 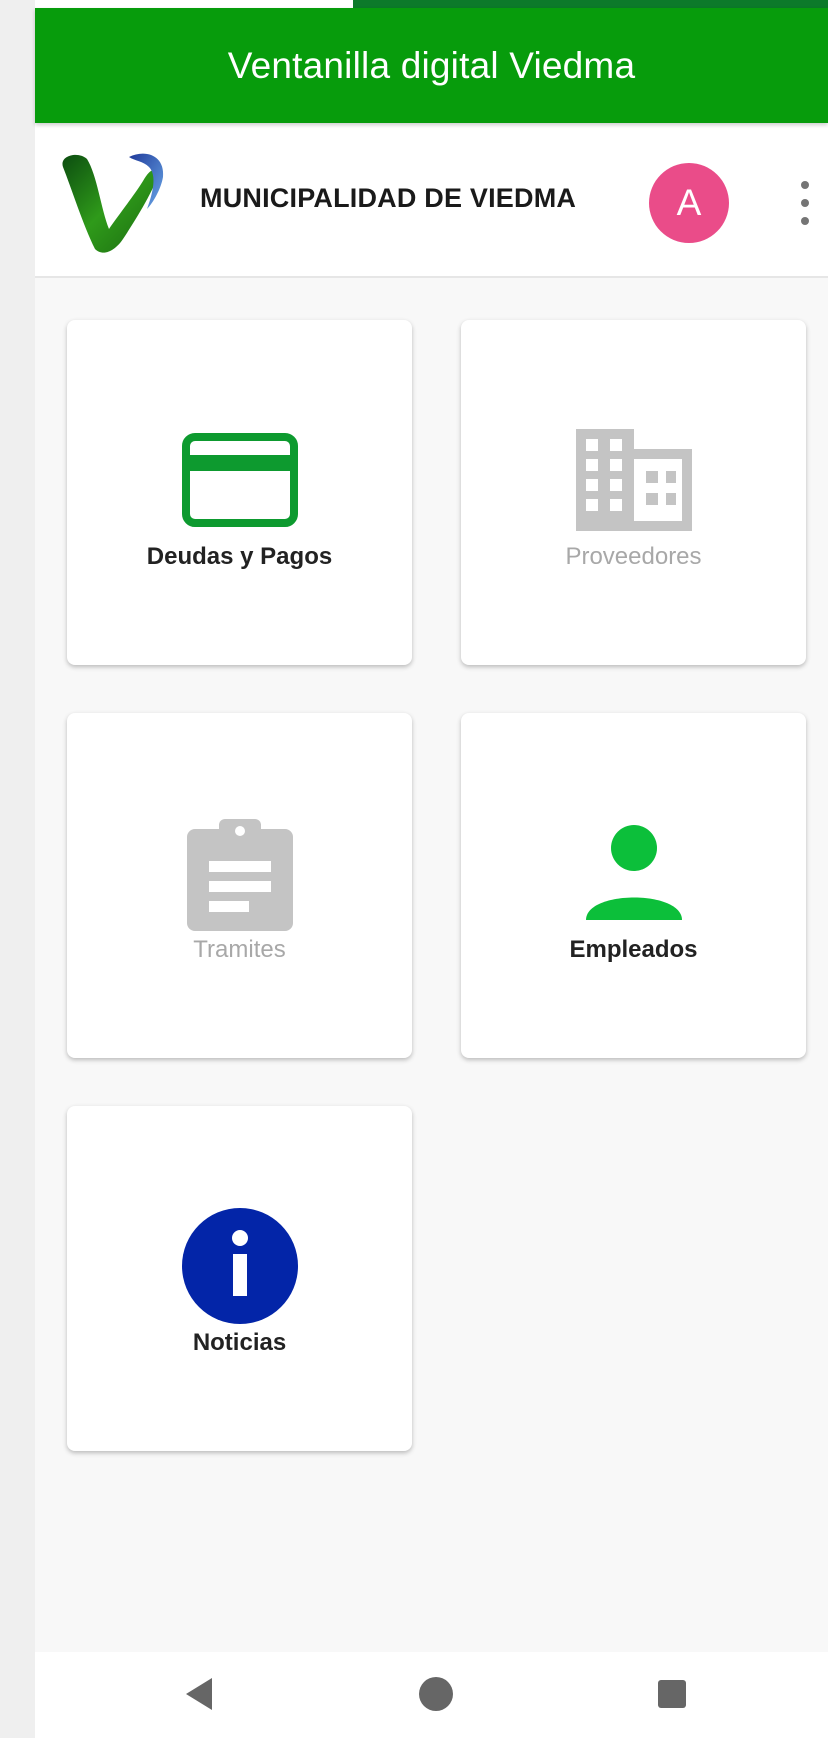 I want to click on deudas-y-pagos-card: Deudas y Pagos, so click(x=239, y=492).